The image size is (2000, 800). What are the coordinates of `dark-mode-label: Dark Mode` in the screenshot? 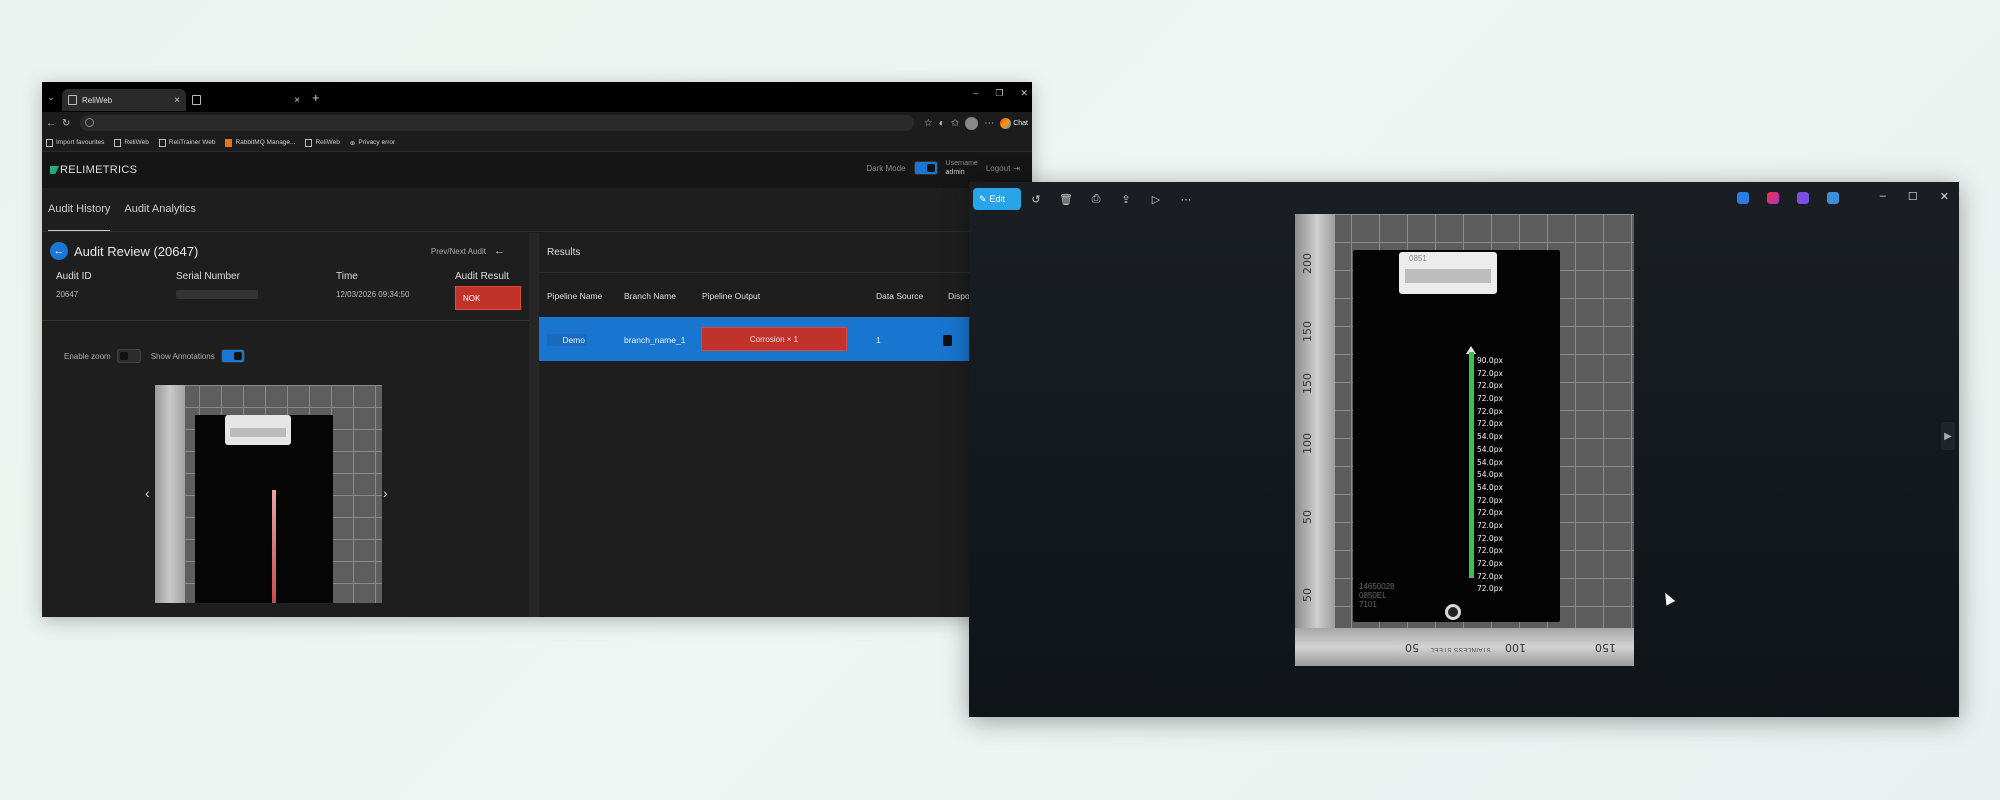 It's located at (886, 168).